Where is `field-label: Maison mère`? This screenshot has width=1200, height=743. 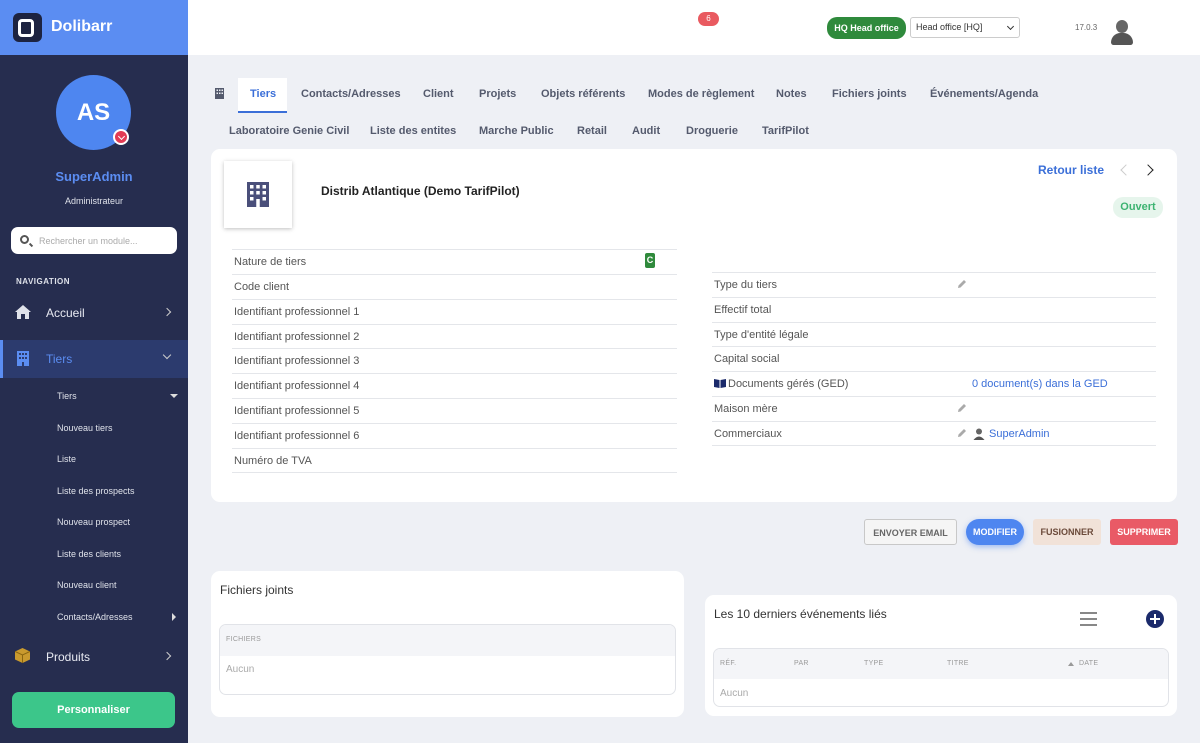
field-label: Maison mère is located at coordinates (746, 409).